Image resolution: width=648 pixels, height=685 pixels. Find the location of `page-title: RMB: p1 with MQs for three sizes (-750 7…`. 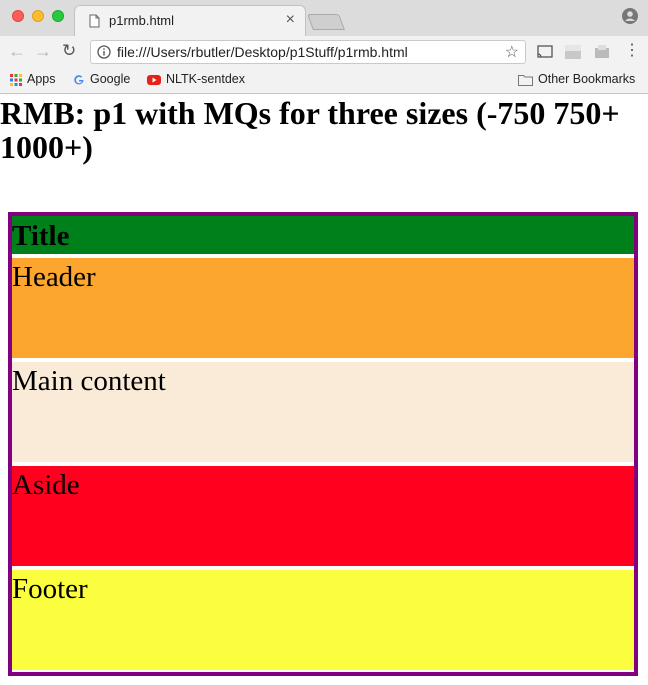

page-title: RMB: p1 with MQs for three sizes (-750 7… is located at coordinates (310, 130).